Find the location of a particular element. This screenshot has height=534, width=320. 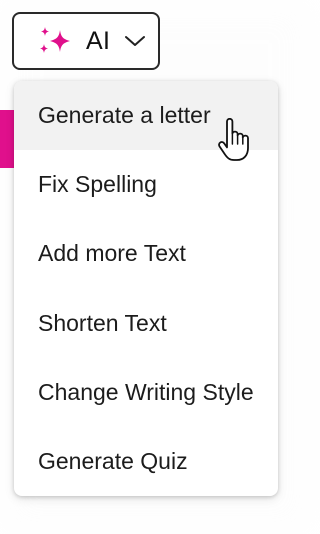

menu-item-label: Change Writing Style is located at coordinates (146, 391).